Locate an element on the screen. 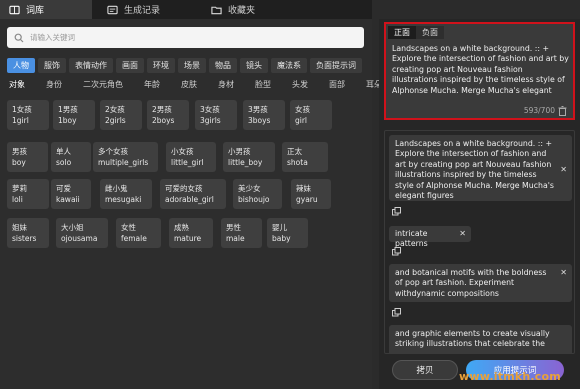 The height and width of the screenshot is (389, 580). tag-en: mesugaki is located at coordinates (123, 199).